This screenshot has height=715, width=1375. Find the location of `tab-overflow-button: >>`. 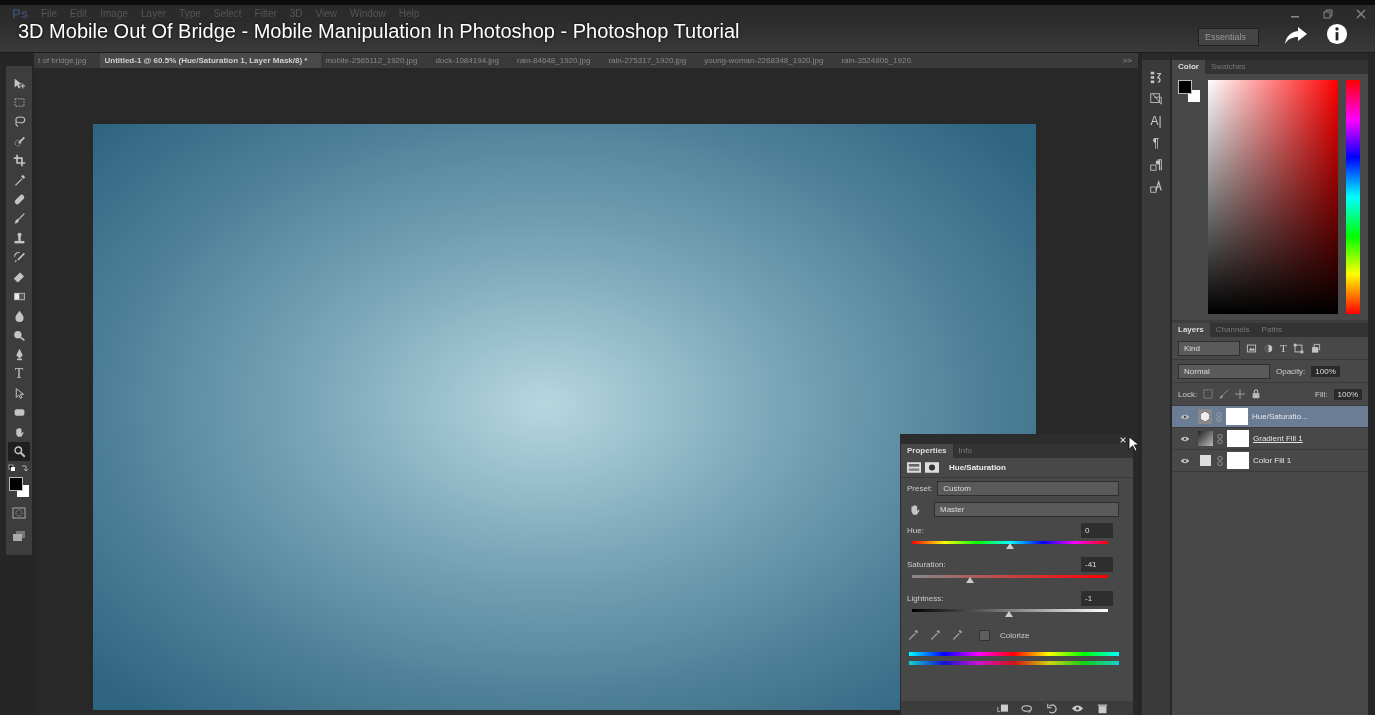

tab-overflow-button: >> is located at coordinates (1130, 60).